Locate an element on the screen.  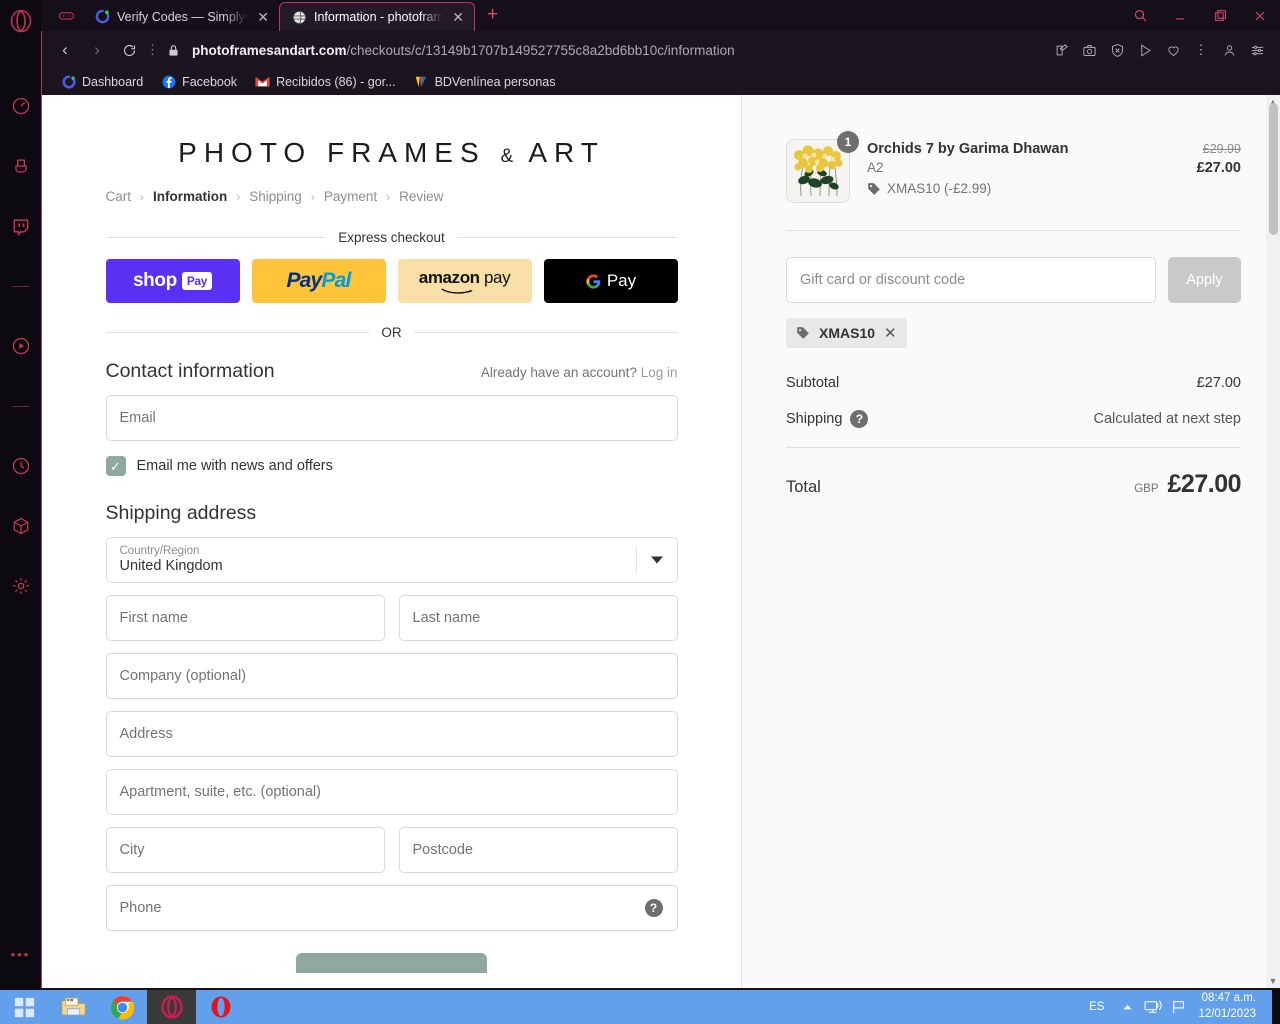
profile-icon is located at coordinates (1229, 50).